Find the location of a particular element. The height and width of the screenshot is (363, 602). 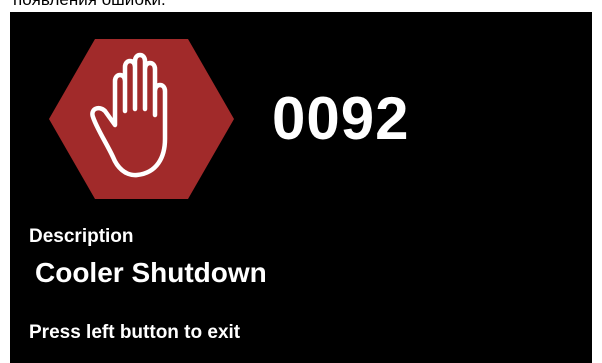

description-value: Cooler Shutdown is located at coordinates (151, 272).